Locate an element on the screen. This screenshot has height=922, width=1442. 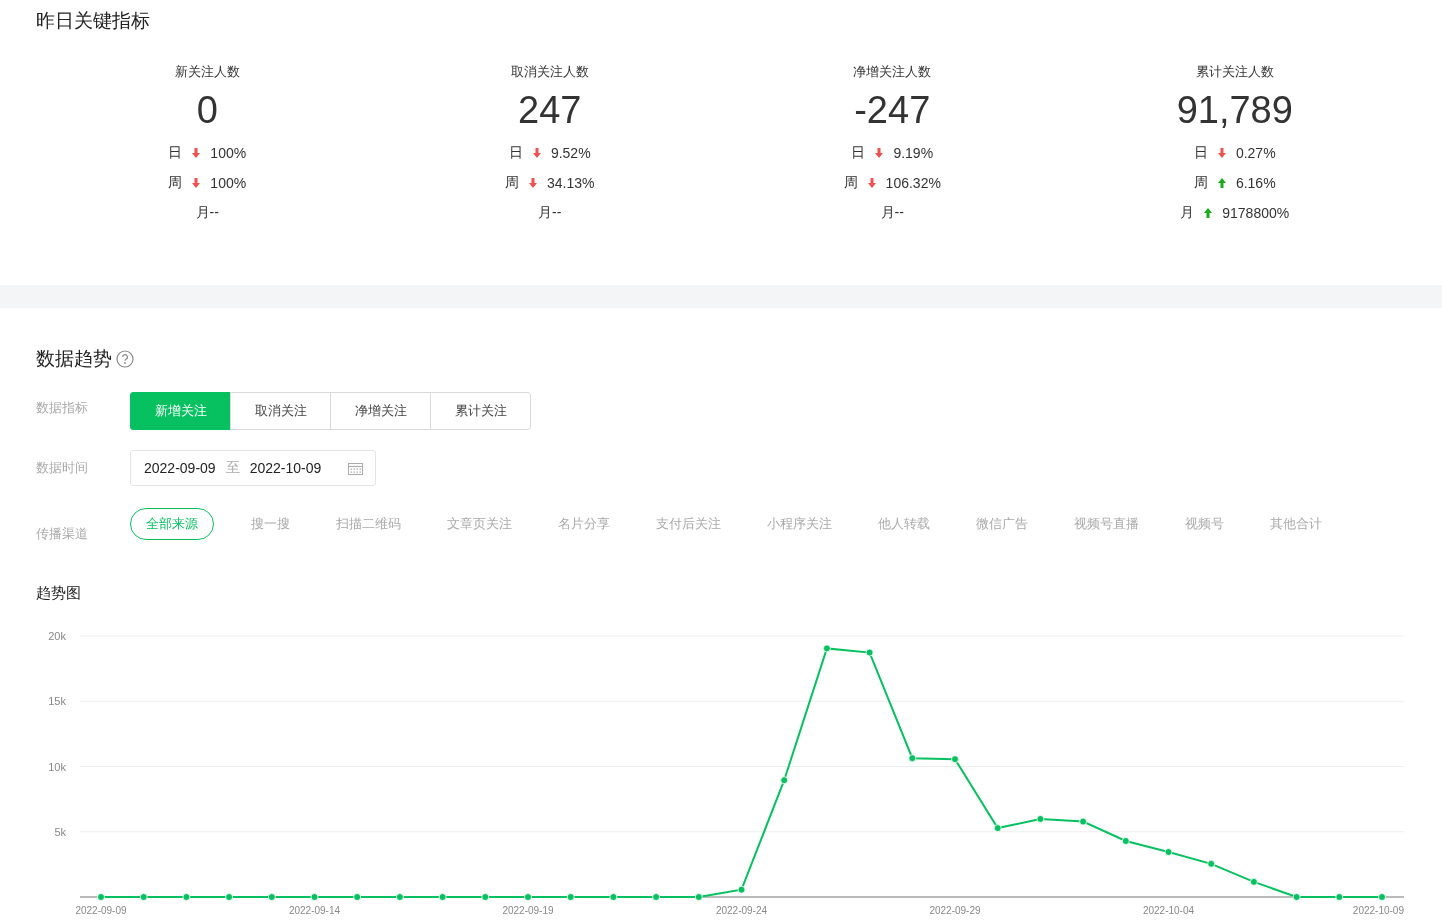
change-value: 34.13% is located at coordinates (571, 183).